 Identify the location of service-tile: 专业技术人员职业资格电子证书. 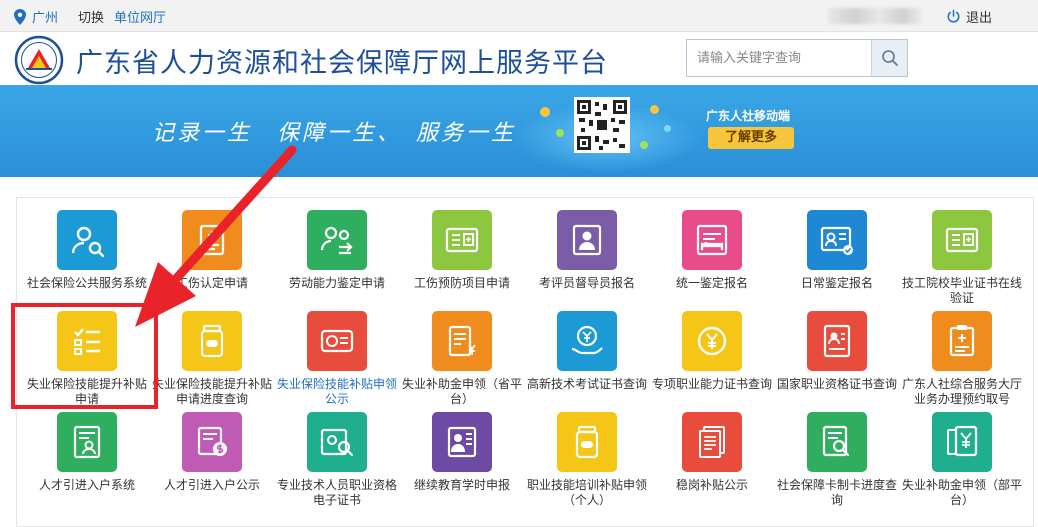
(337, 460).